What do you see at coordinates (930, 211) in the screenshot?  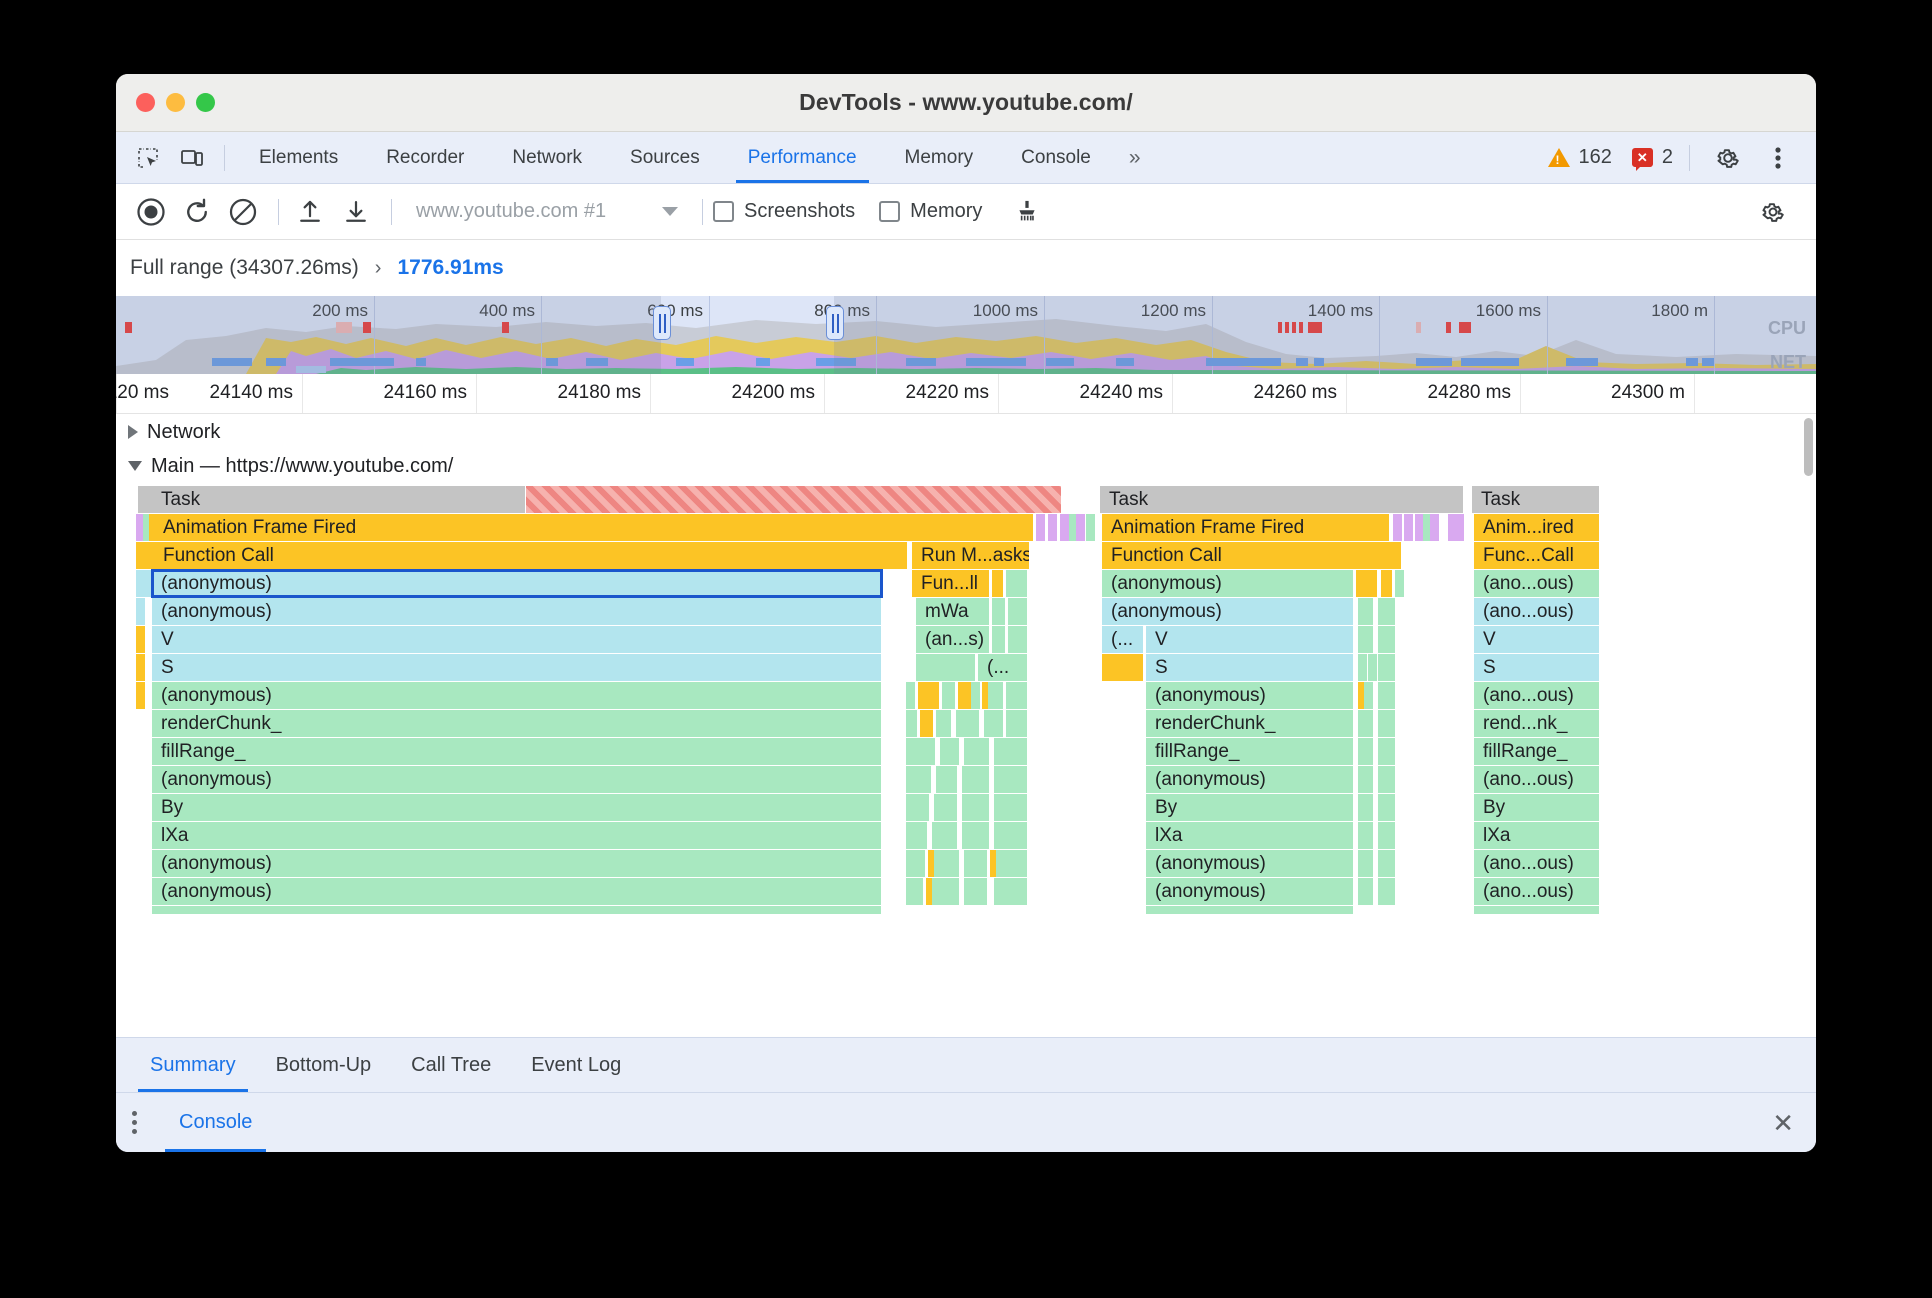 I see `memory-checkbox: Memory` at bounding box center [930, 211].